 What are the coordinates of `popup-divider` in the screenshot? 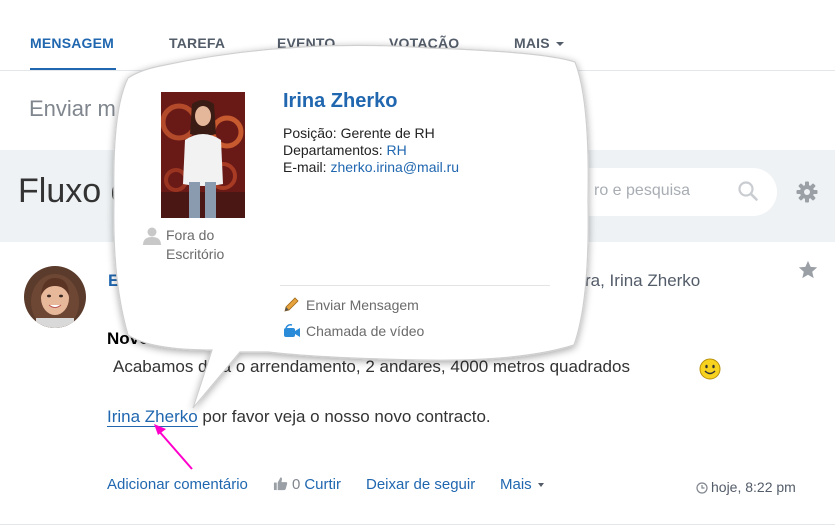 It's located at (415, 285).